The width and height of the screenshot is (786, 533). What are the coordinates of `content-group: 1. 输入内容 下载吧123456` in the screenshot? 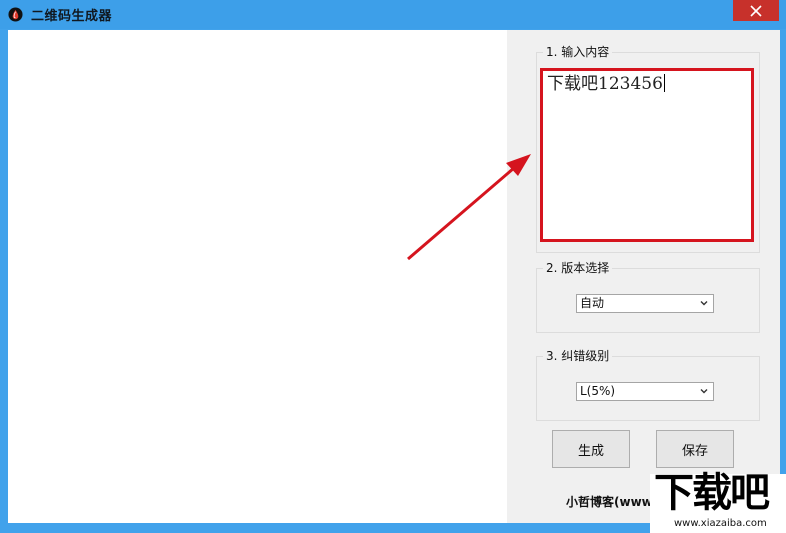 It's located at (648, 148).